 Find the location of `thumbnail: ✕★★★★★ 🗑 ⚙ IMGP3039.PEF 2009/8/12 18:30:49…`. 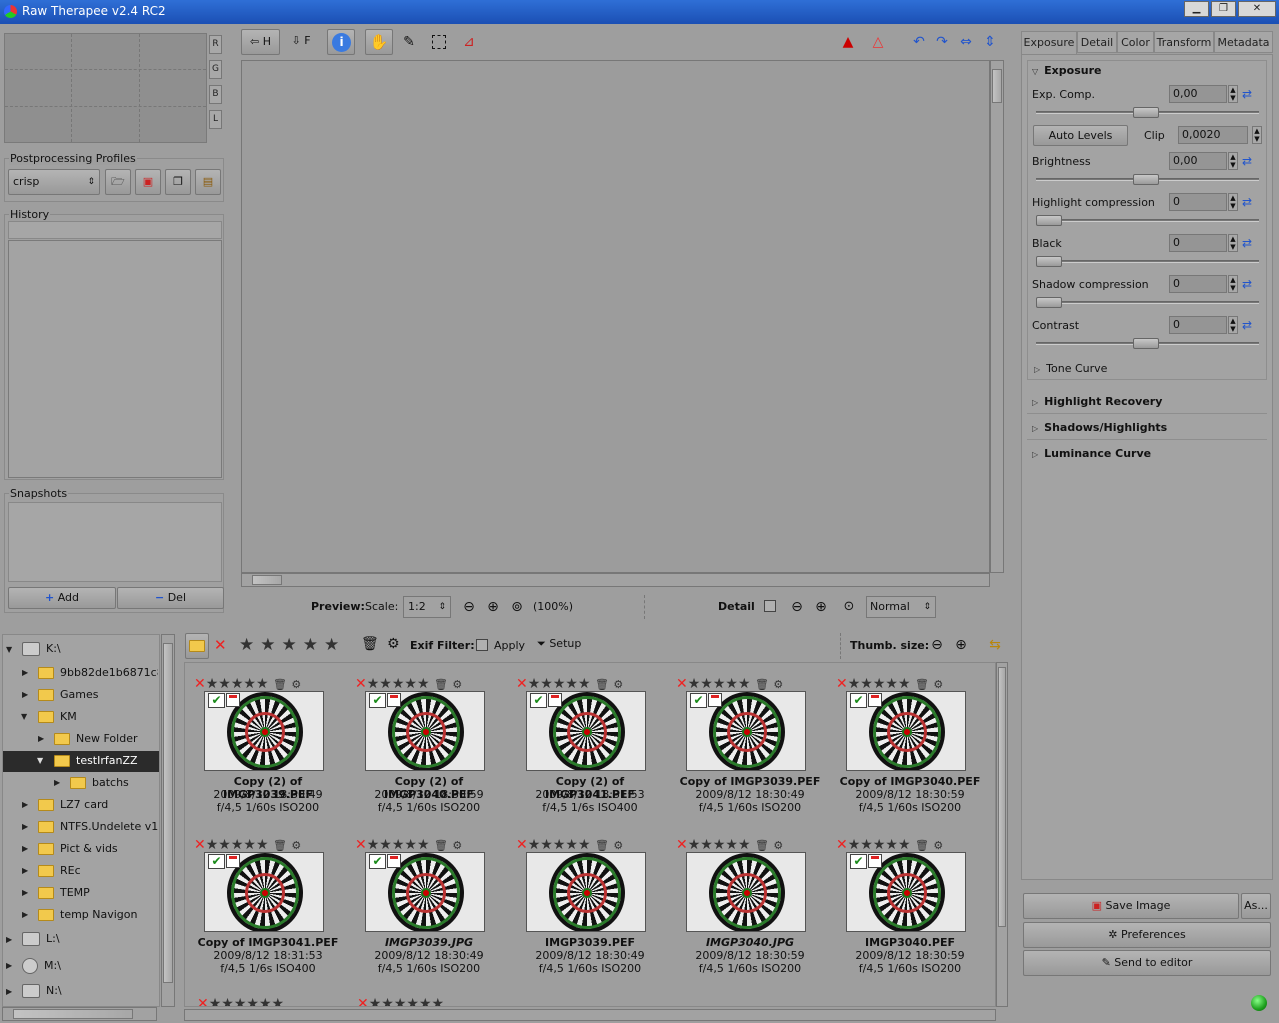

thumbnail: ✕★★★★★ 🗑 ⚙ IMGP3039.PEF 2009/8/12 18:30:49… is located at coordinates (590, 912).